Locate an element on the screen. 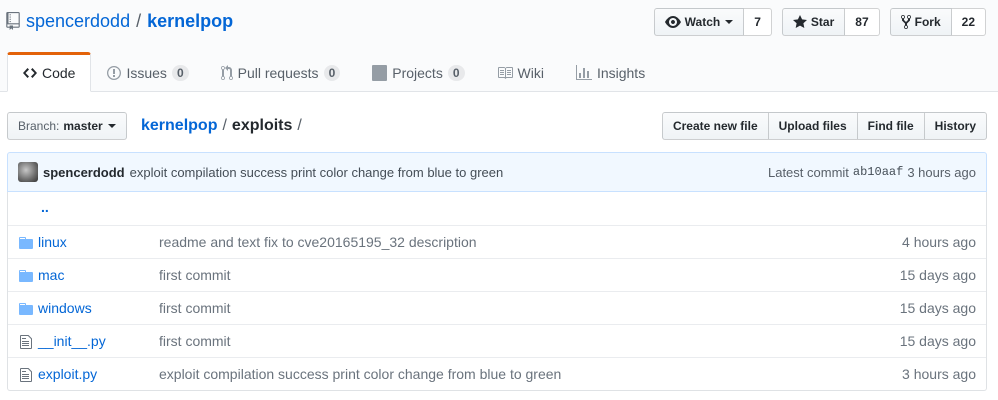 This screenshot has height=400, width=998. table-row: __init__.py first commit 15 days ago is located at coordinates (497, 340).